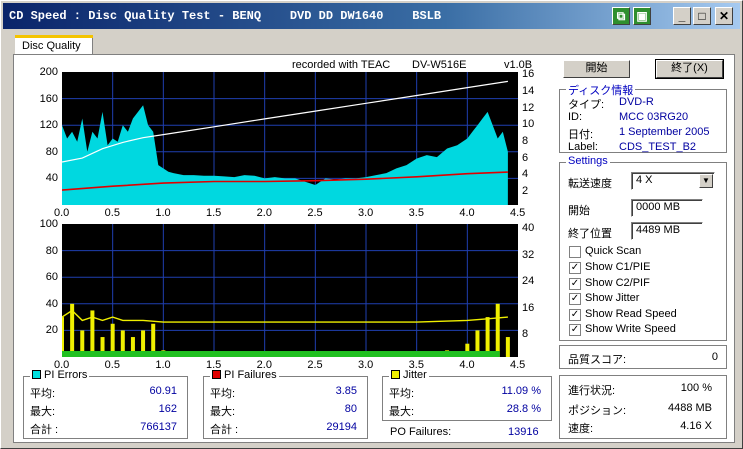 This screenshot has height=449, width=743. What do you see at coordinates (621, 16) in the screenshot?
I see `copy-icon: ⧉` at bounding box center [621, 16].